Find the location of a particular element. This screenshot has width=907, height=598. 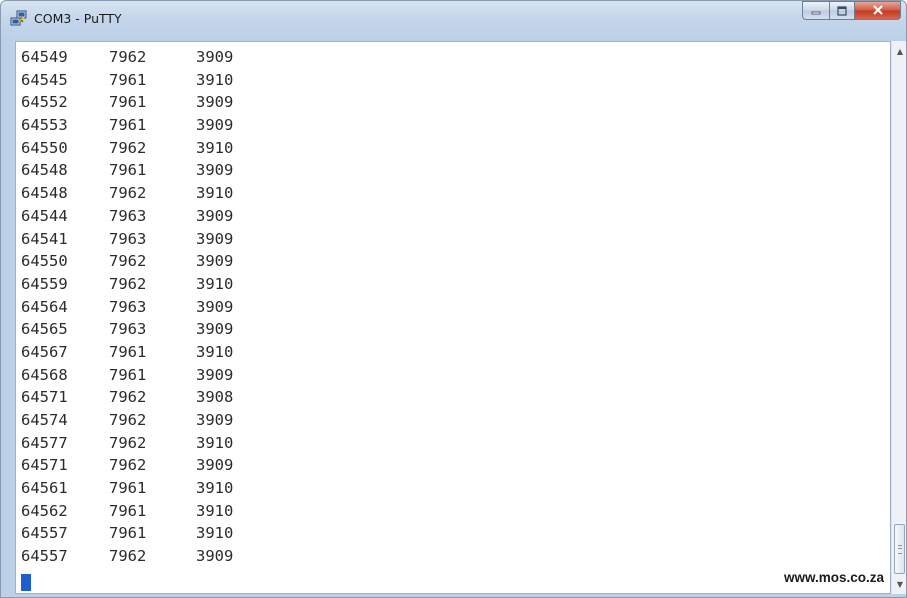

maximize-icon is located at coordinates (842, 10).